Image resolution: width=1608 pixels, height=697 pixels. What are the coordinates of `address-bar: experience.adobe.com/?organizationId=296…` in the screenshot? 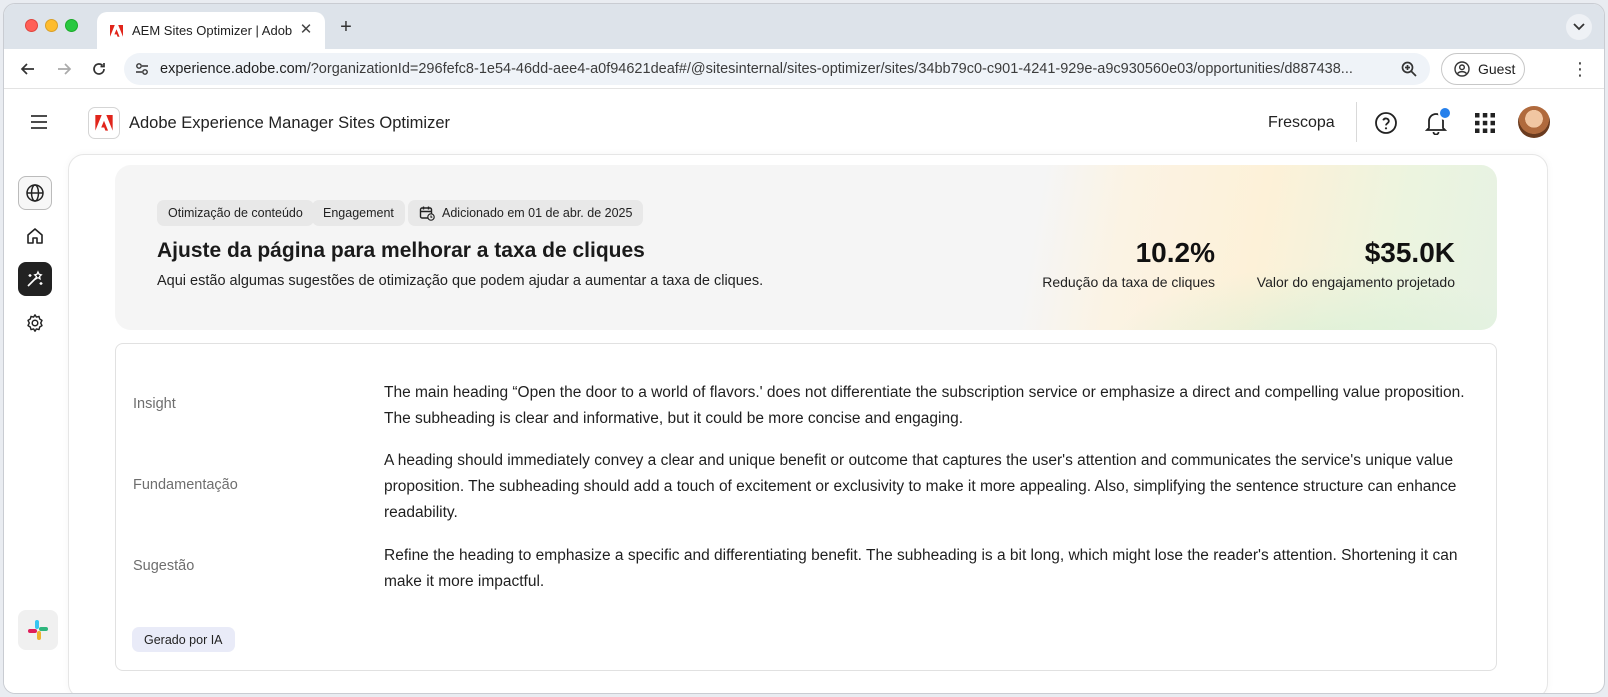 It's located at (777, 69).